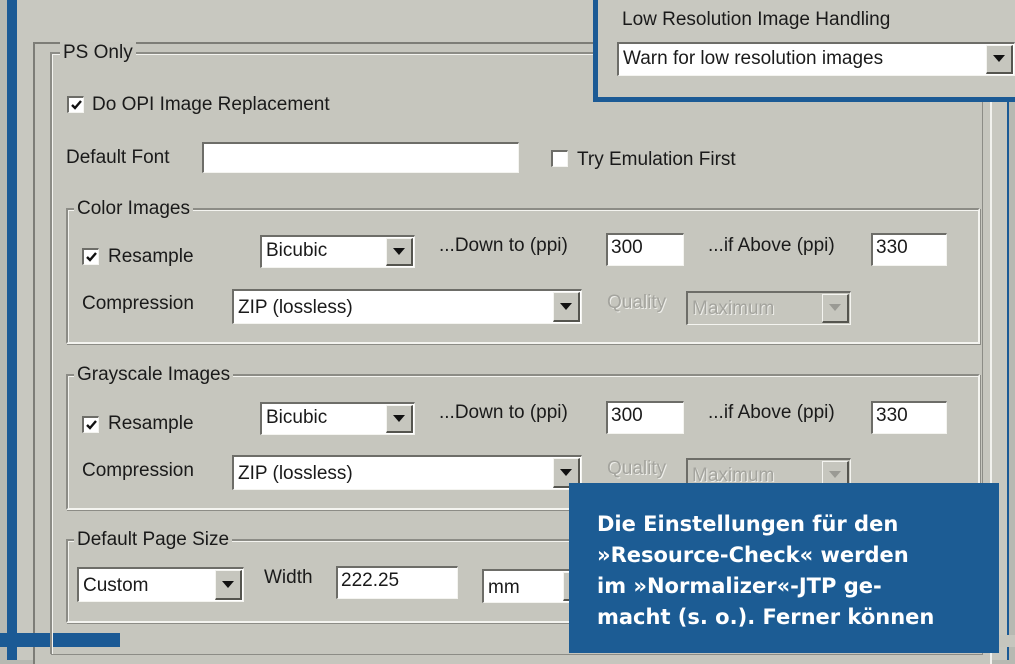 This screenshot has width=1015, height=664. What do you see at coordinates (909, 249) in the screenshot?
I see `color-if-above-input: 330` at bounding box center [909, 249].